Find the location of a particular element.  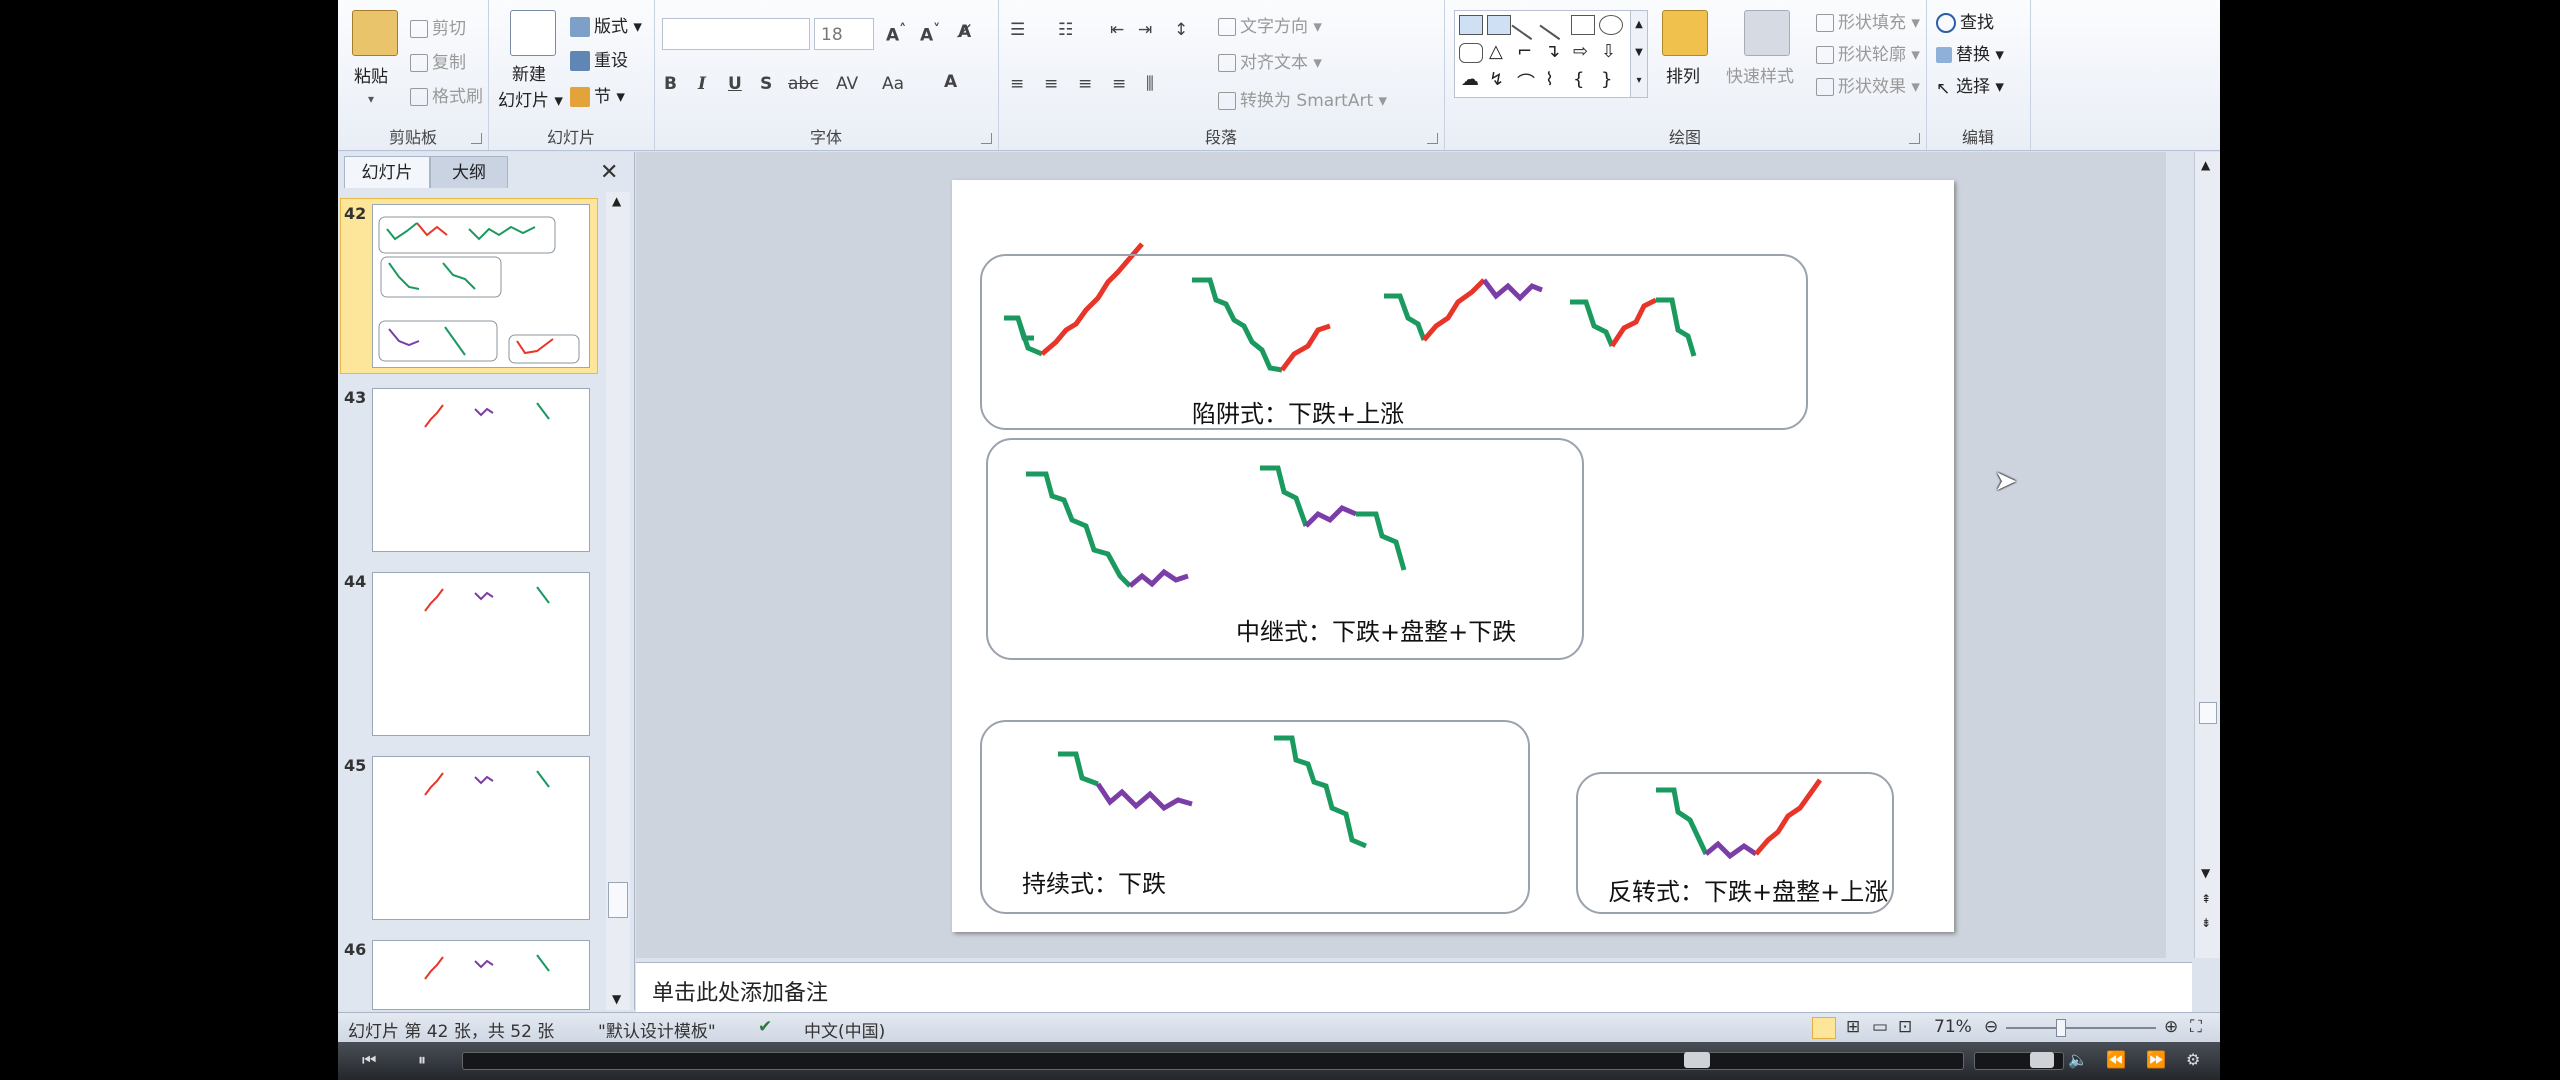

change-case-icon: Aa is located at coordinates (893, 84).